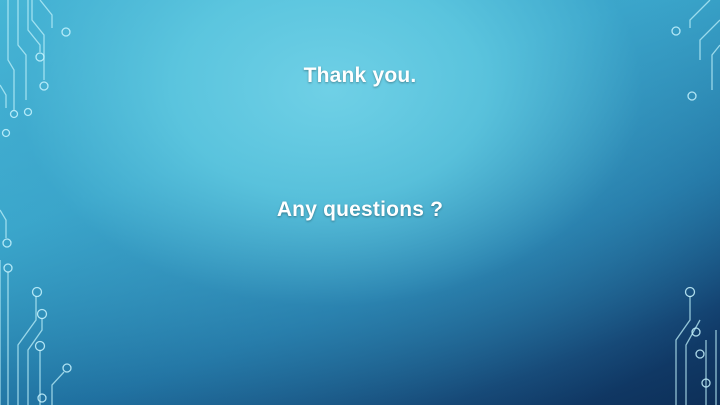 Image resolution: width=720 pixels, height=405 pixels. Describe the element at coordinates (696, 345) in the screenshot. I see `circuit-bottom-right` at that location.